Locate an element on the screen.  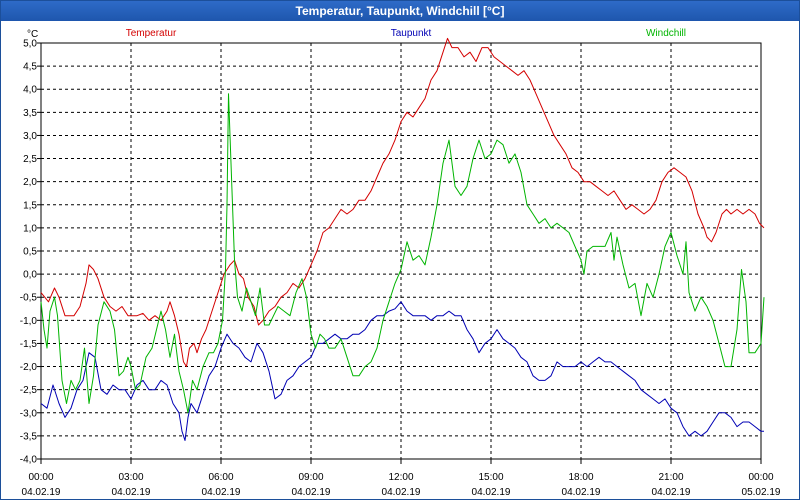
y-tick-label: 1,5 is located at coordinates (30, 205).